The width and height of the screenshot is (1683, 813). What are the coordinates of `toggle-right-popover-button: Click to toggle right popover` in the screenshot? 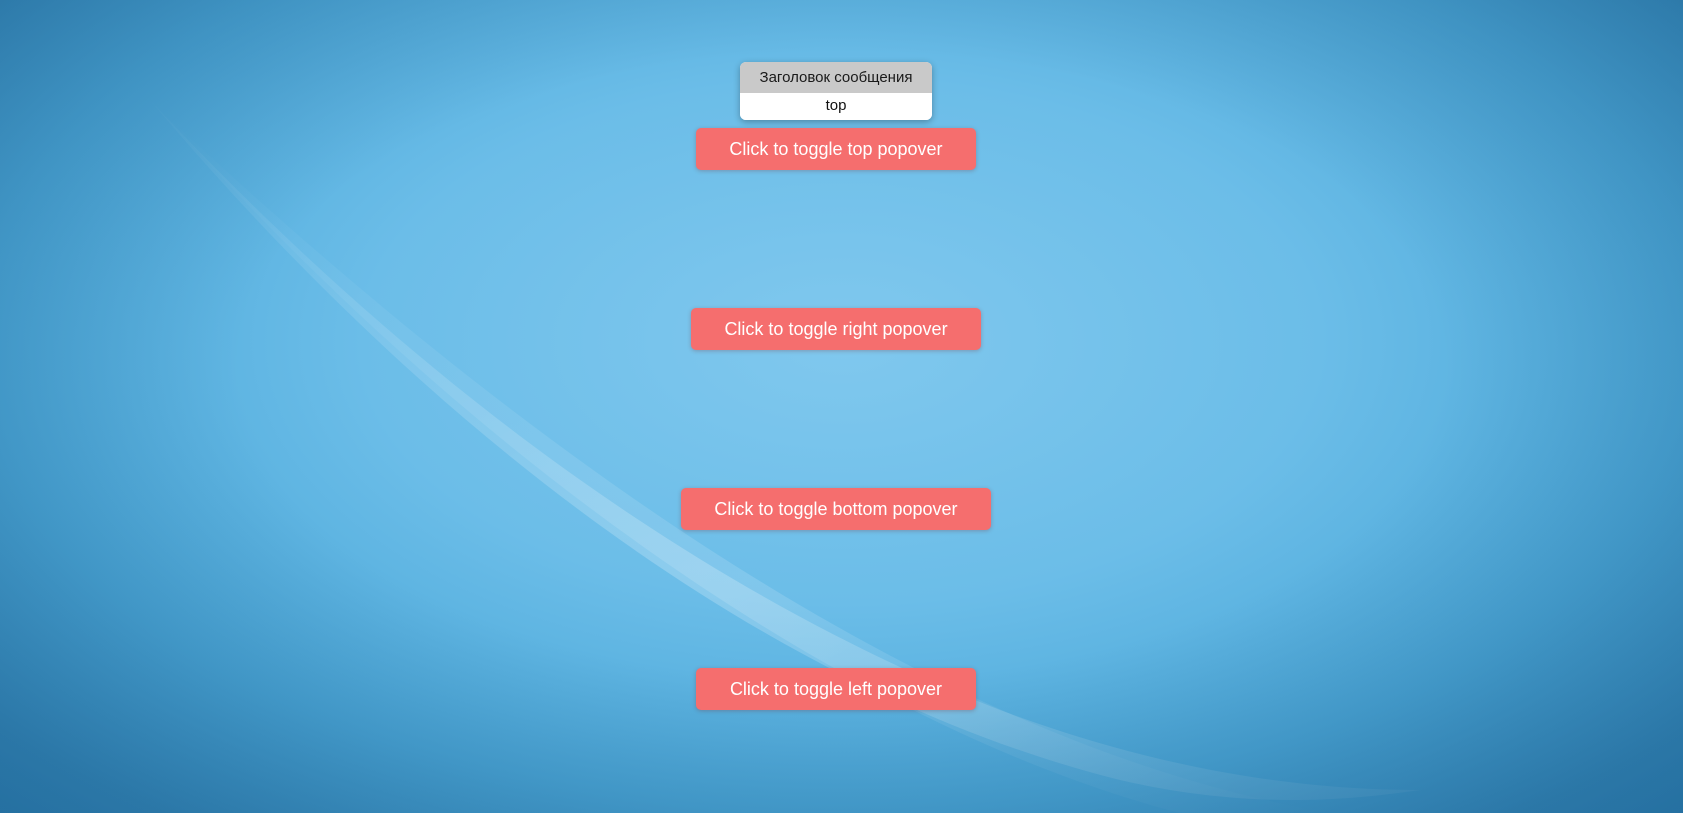 It's located at (836, 329).